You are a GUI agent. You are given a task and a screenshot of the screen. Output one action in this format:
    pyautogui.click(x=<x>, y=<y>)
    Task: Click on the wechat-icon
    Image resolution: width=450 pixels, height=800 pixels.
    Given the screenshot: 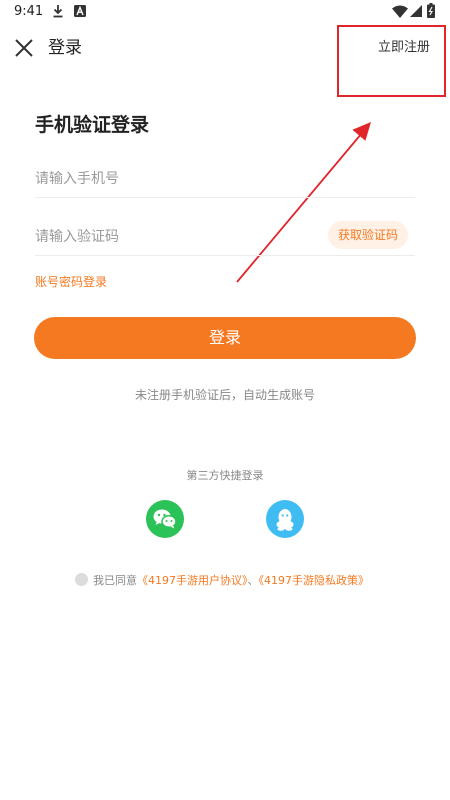 What is the action you would take?
    pyautogui.click(x=165, y=519)
    